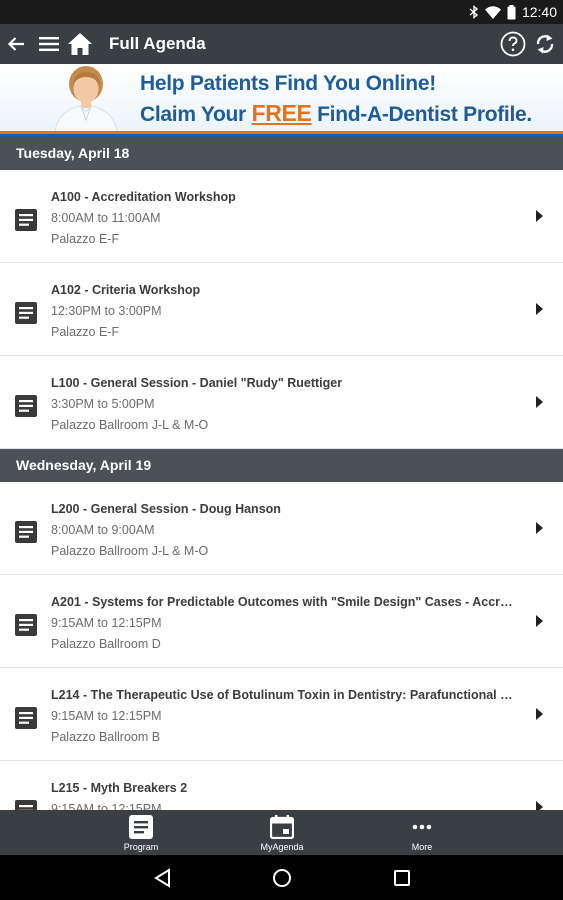 This screenshot has width=563, height=900. Describe the element at coordinates (282, 847) in the screenshot. I see `tab-myagenda-label: MyAgenda` at that location.